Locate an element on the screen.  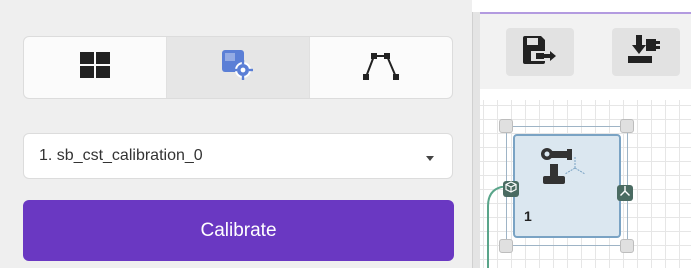
resize-handle-bottom-right is located at coordinates (627, 246).